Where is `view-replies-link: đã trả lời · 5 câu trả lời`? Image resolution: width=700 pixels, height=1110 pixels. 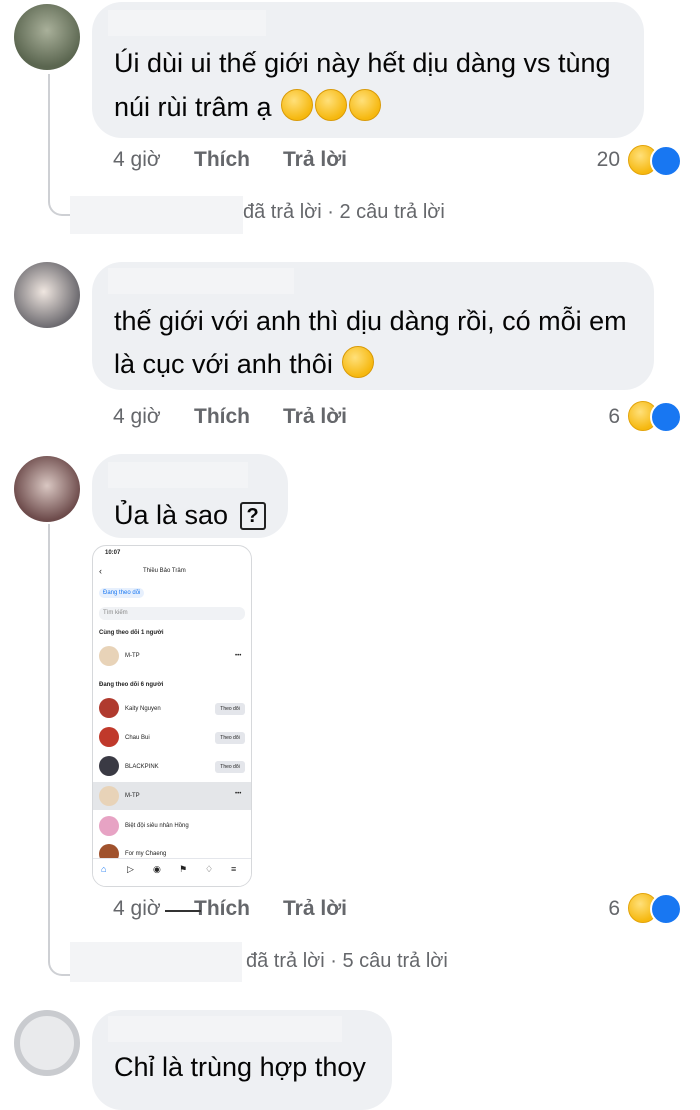 view-replies-link: đã trả lời · 5 câu trả lời is located at coordinates (347, 961).